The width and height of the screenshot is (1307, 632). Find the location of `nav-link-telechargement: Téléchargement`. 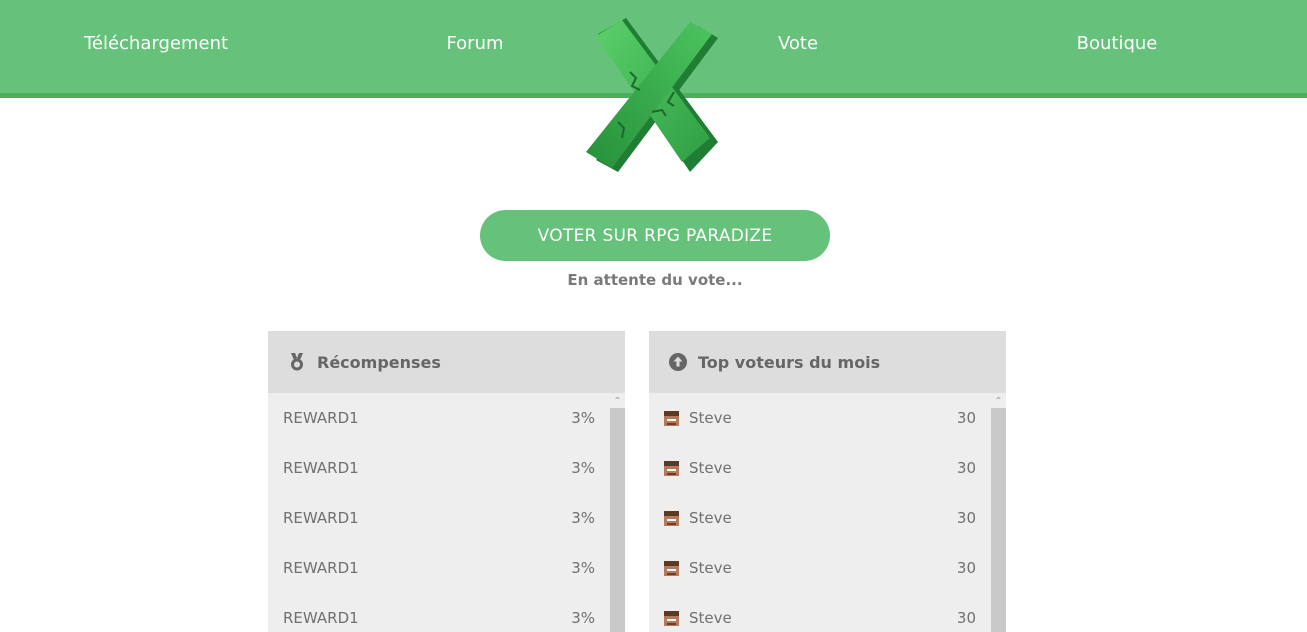

nav-link-telechargement: Téléchargement is located at coordinates (156, 43).